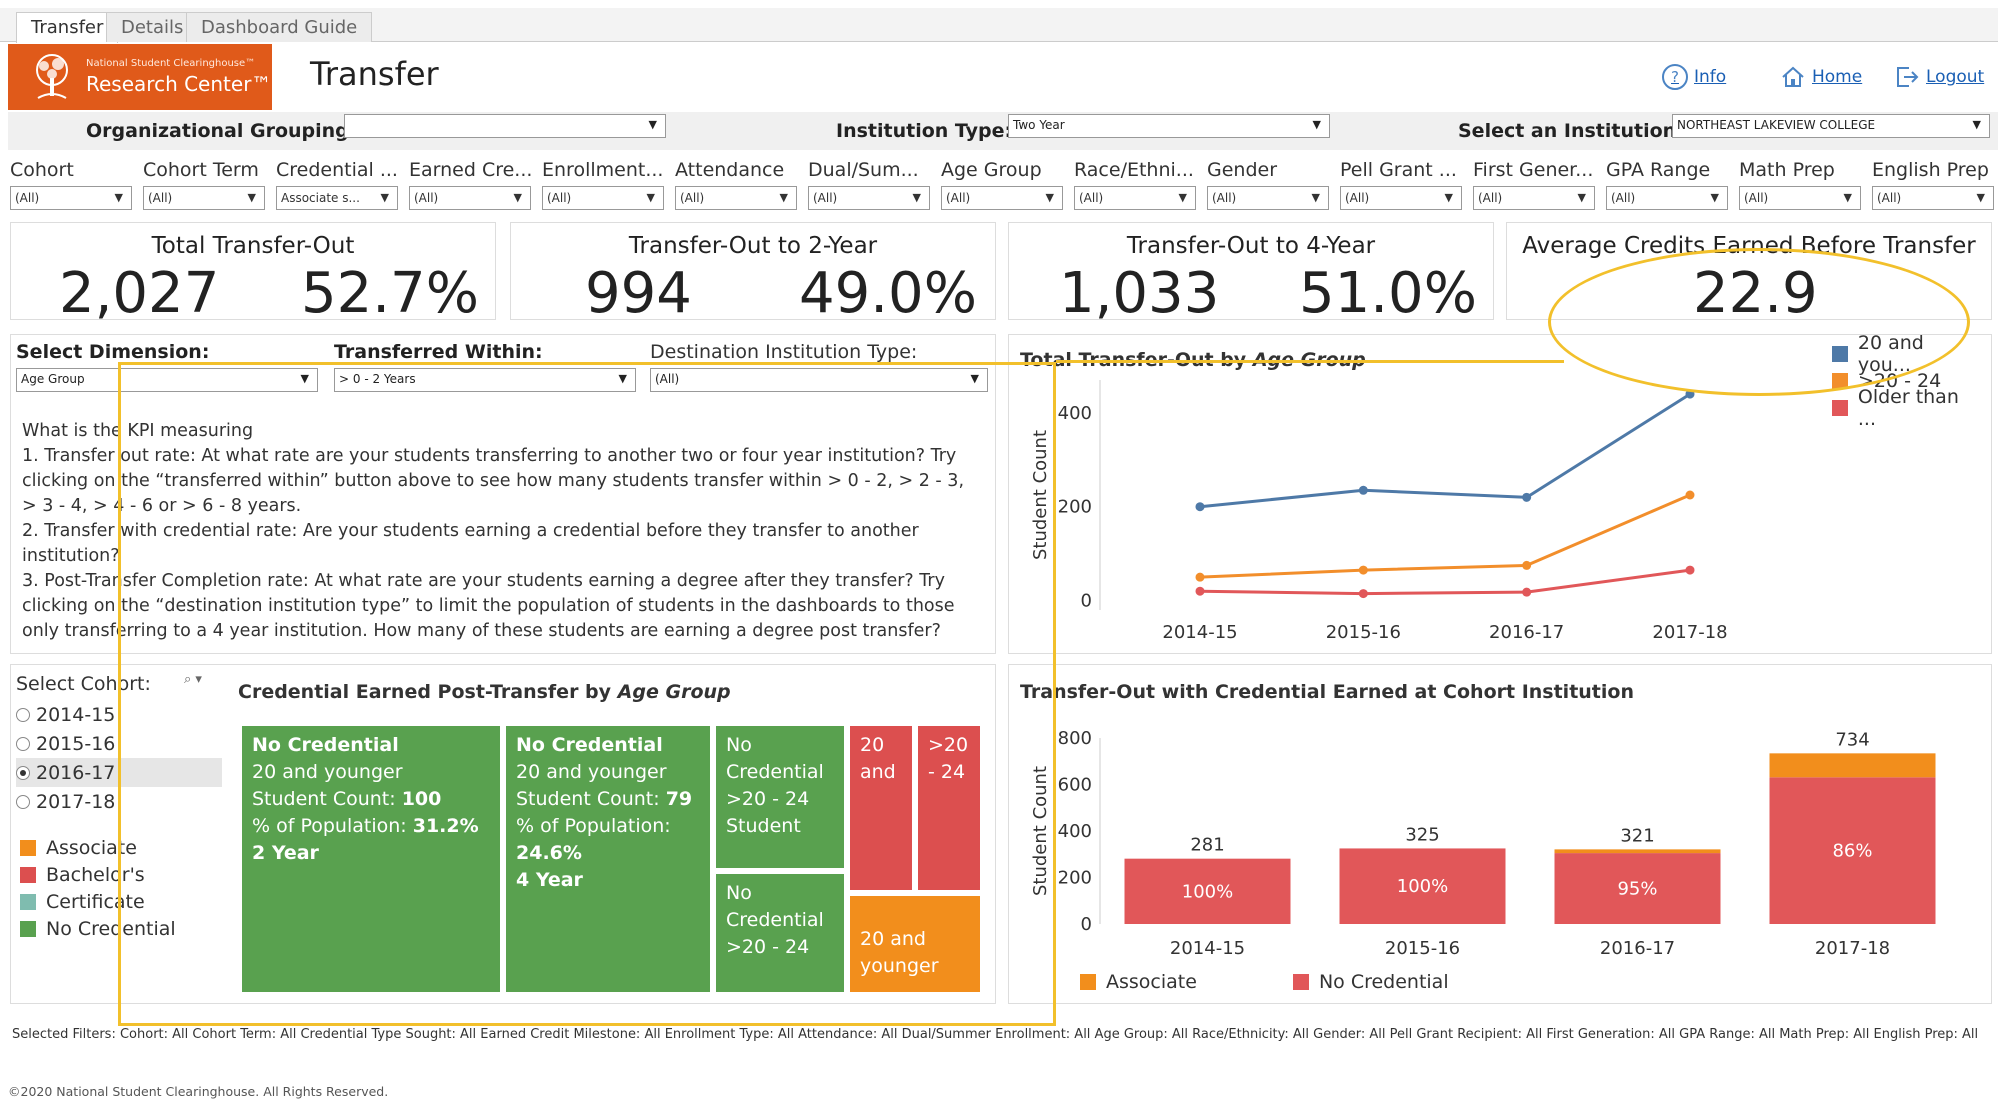 Image resolution: width=1998 pixels, height=1104 pixels. Describe the element at coordinates (76, 714) in the screenshot. I see `cohort-radio-label: 2014-15` at that location.